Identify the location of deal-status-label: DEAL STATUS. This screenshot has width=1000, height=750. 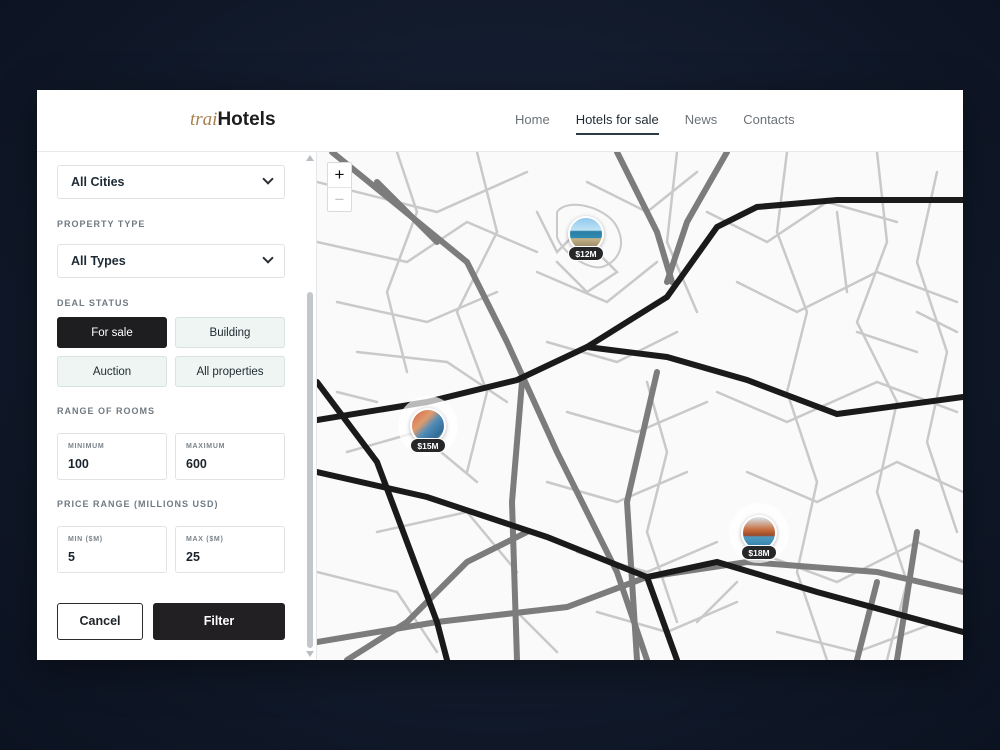
(93, 303).